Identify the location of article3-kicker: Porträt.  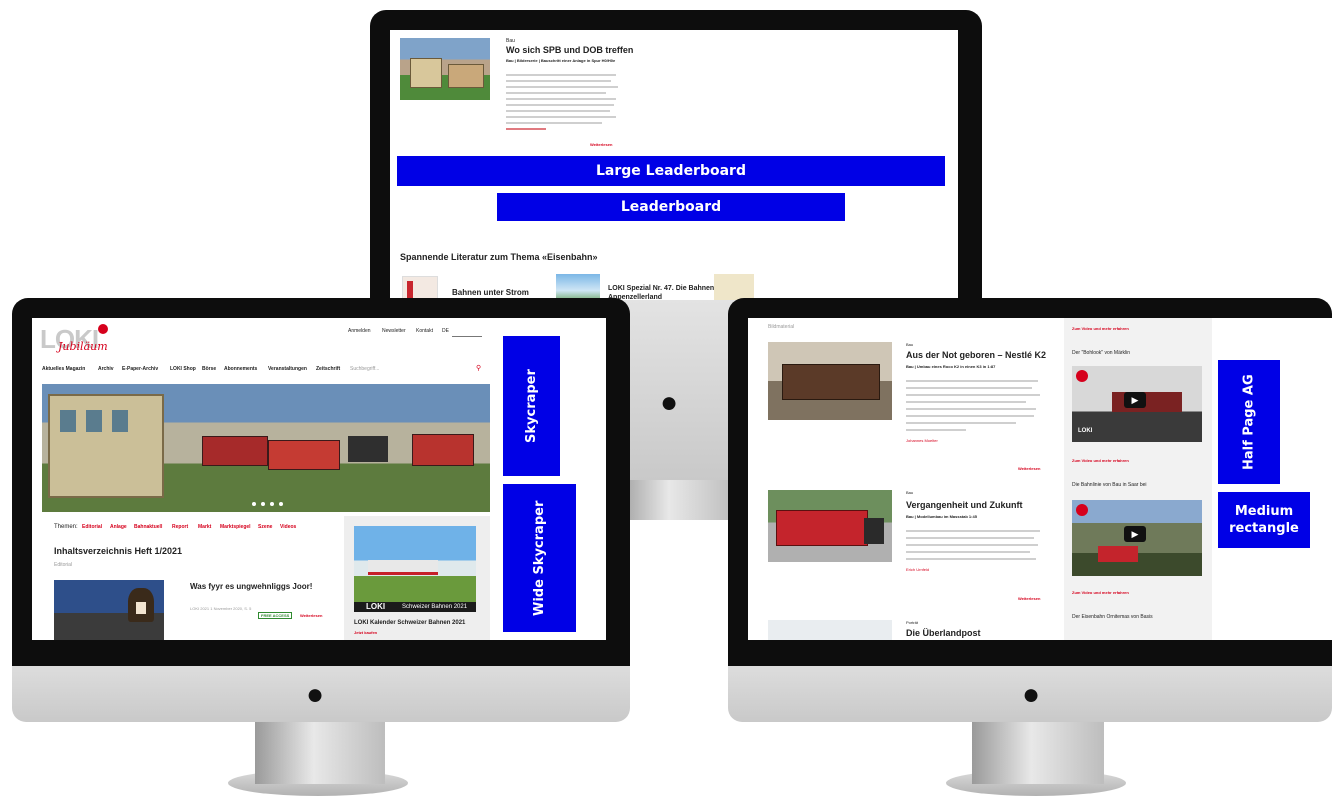
(912, 622).